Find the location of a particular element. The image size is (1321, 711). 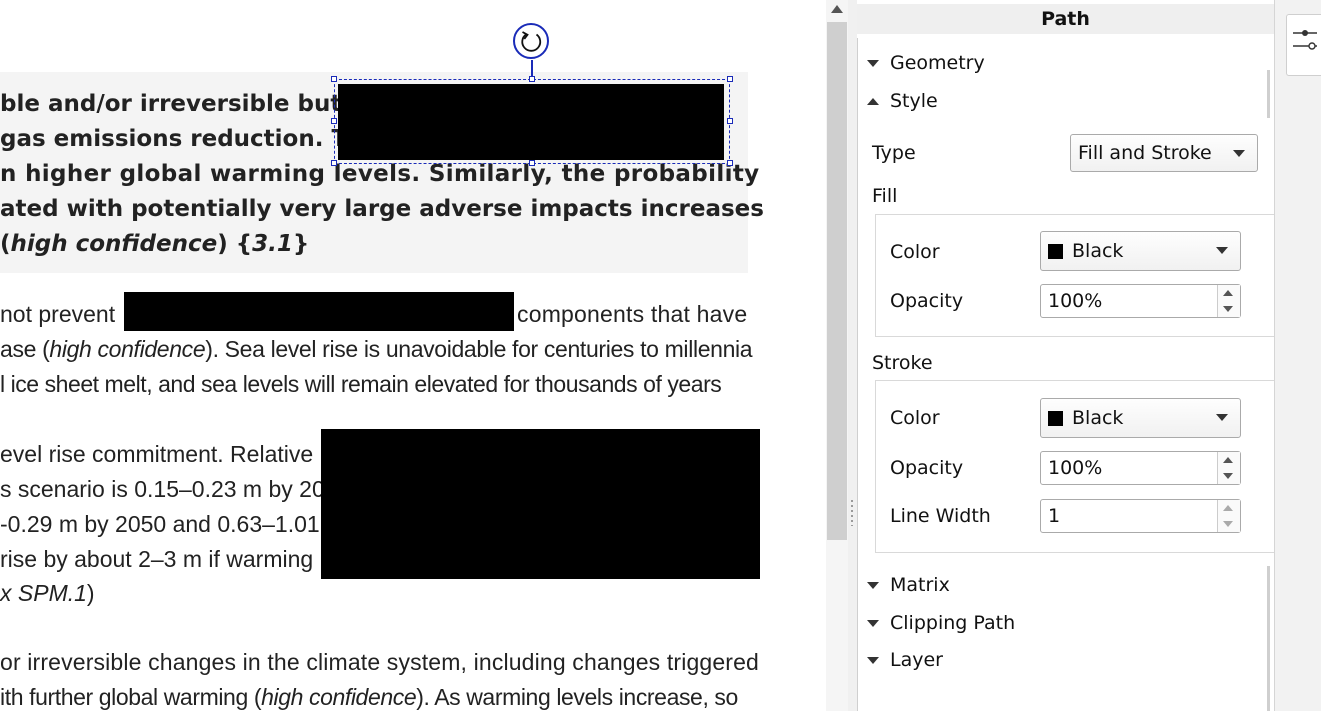

scroll-up-icon is located at coordinates (837, 9).